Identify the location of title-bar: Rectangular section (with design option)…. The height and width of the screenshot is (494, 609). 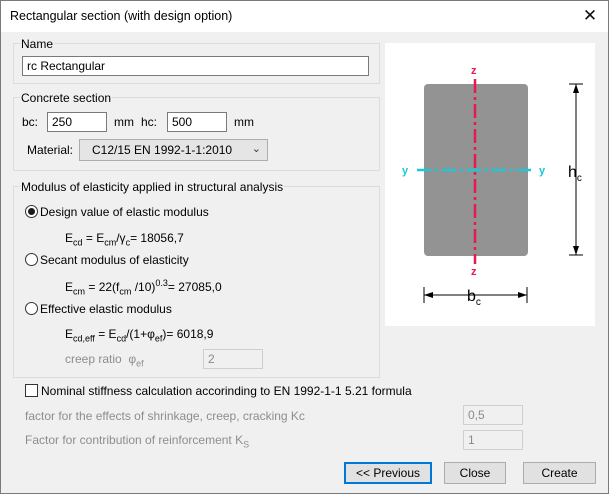
(304, 16).